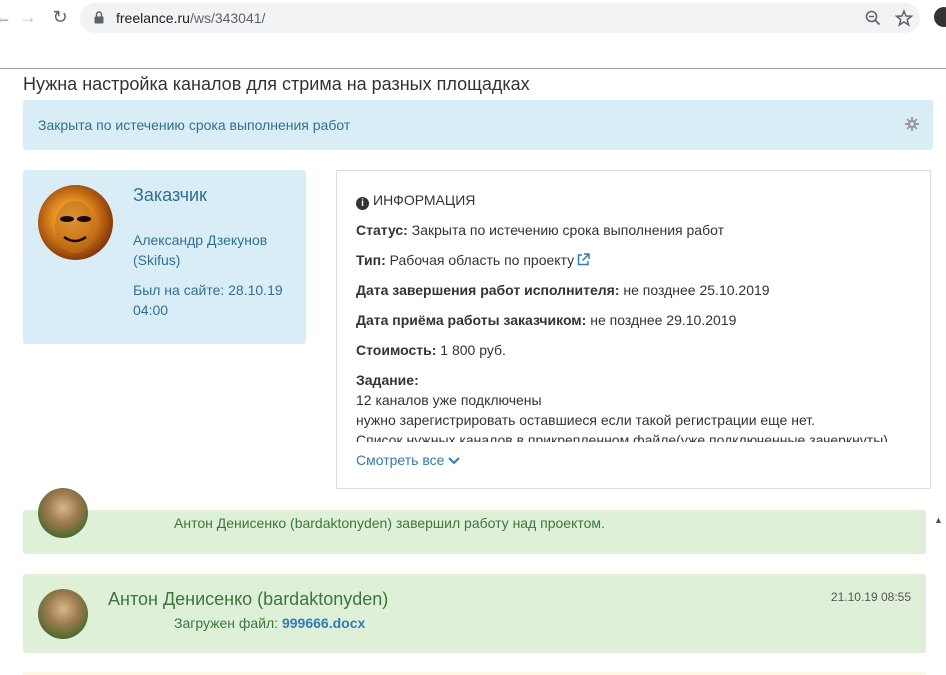  I want to click on status-label: Статус:, so click(382, 230).